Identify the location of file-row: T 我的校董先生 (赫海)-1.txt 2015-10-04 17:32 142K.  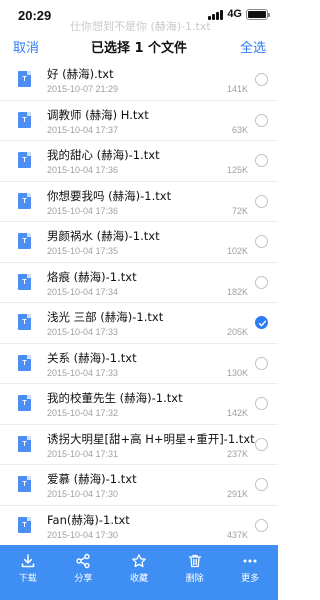
(139, 404).